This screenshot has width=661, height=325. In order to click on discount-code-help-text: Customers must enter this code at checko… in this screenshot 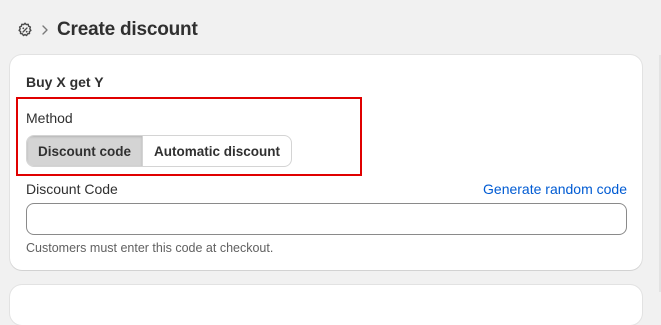, I will do `click(150, 248)`.